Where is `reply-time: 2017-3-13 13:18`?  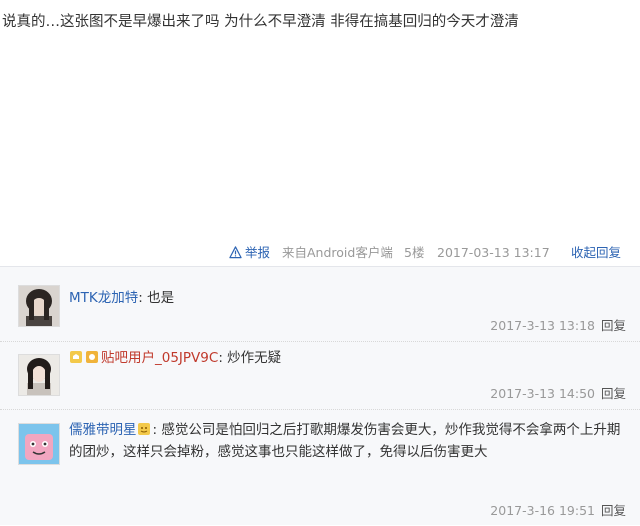
reply-time: 2017-3-13 13:18 is located at coordinates (542, 325).